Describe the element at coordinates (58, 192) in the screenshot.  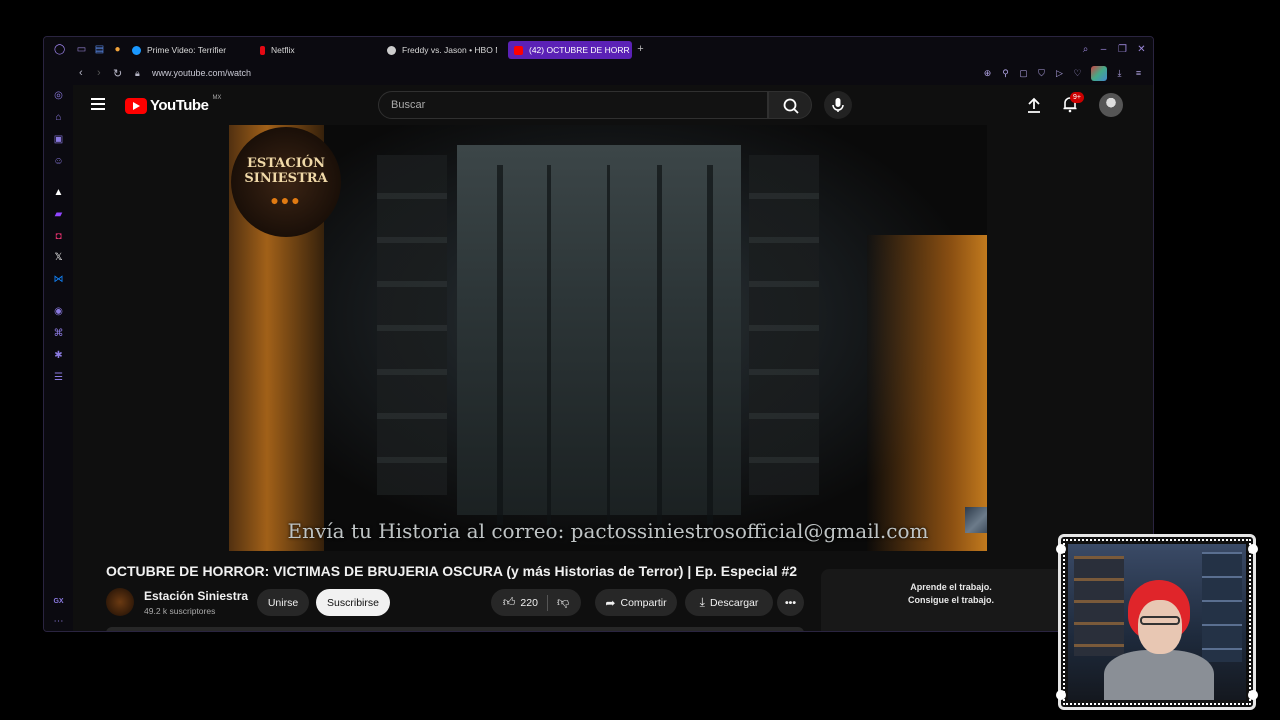
I see `instagram-alt-icon: ▲` at that location.